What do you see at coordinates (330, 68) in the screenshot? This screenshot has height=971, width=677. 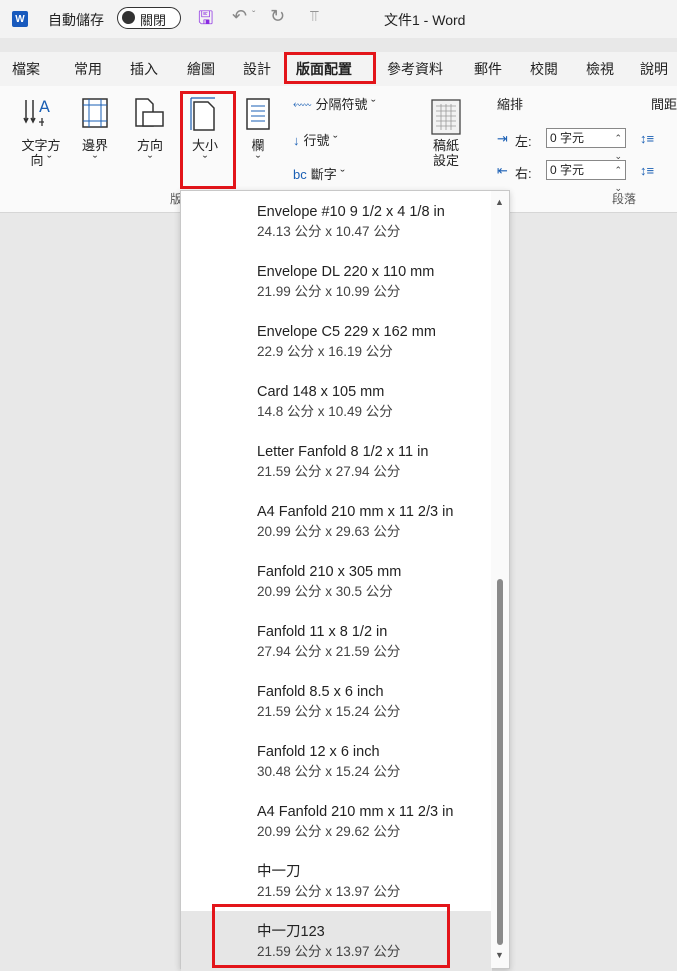 I see `tab-highlight-box` at bounding box center [330, 68].